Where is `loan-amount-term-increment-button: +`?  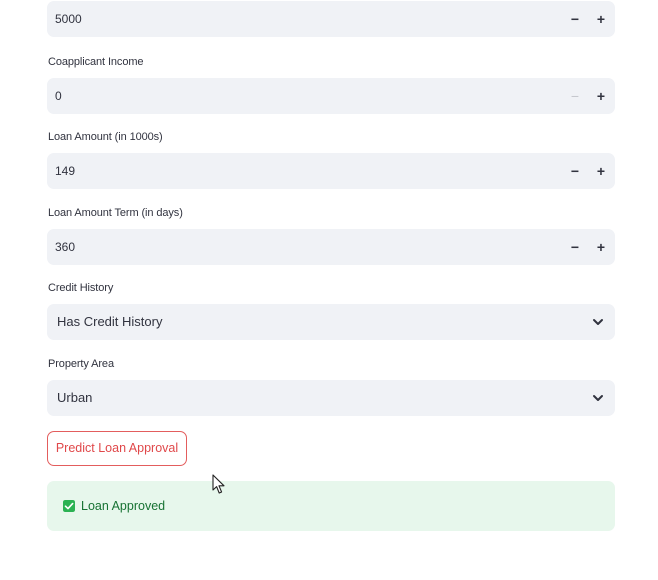 loan-amount-term-increment-button: + is located at coordinates (601, 247).